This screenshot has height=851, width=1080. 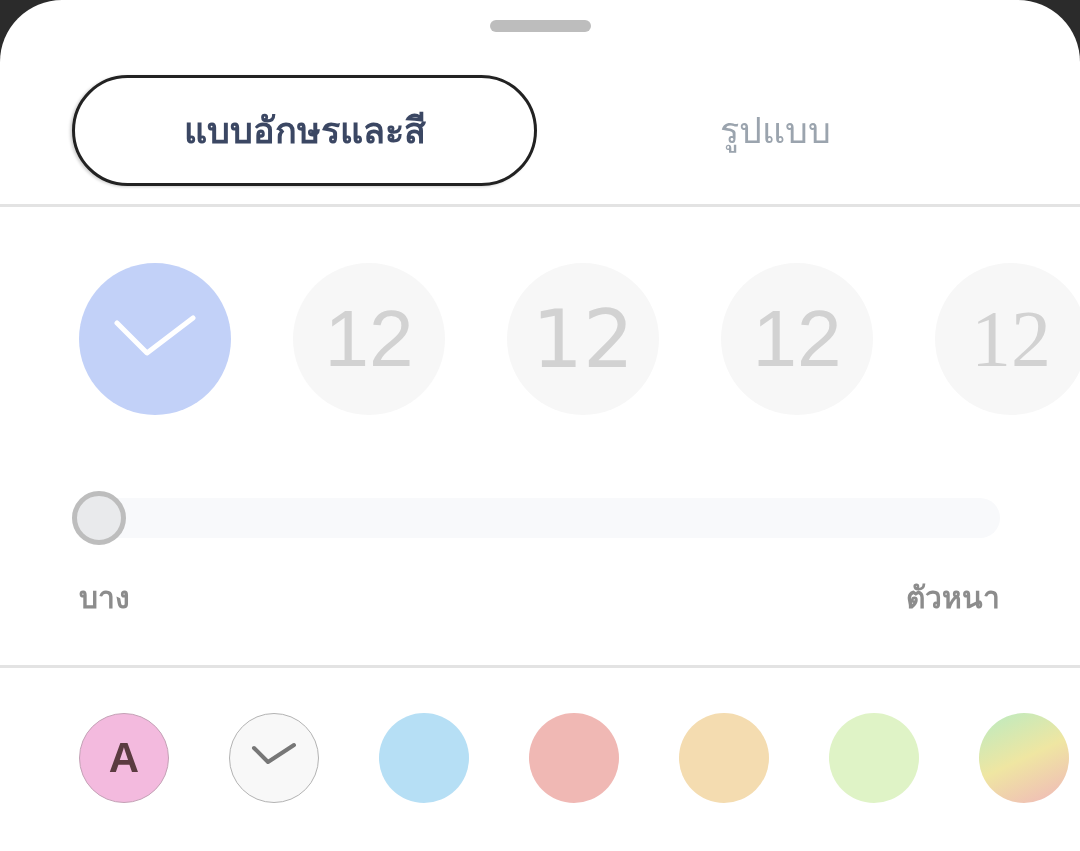 I want to click on tab: แบบอักษรและสี, so click(x=304, y=130).